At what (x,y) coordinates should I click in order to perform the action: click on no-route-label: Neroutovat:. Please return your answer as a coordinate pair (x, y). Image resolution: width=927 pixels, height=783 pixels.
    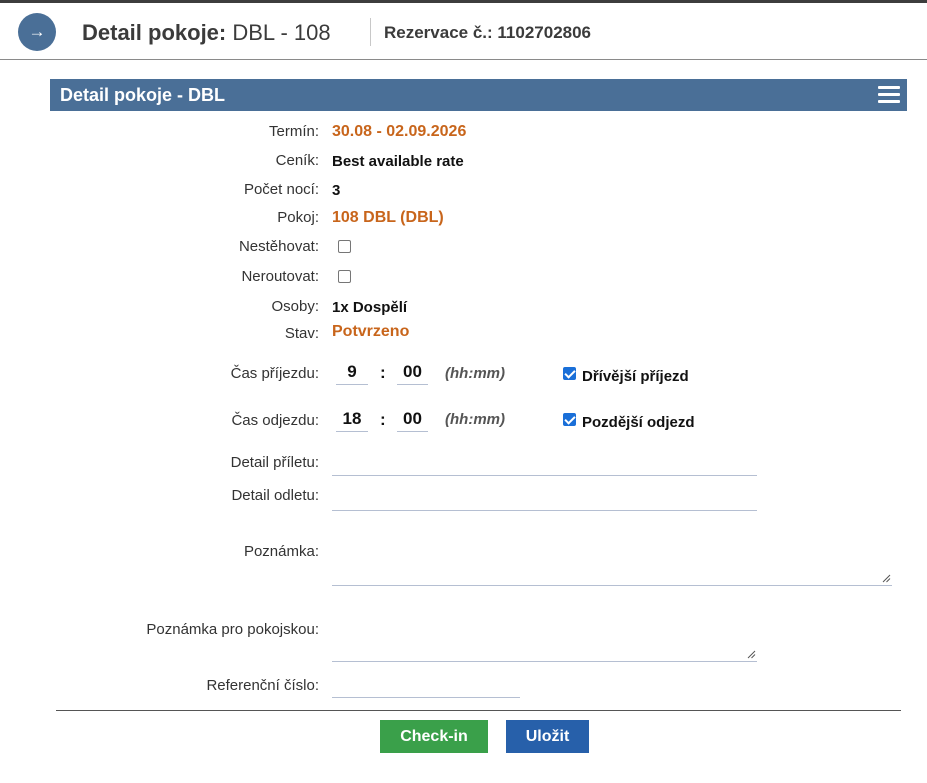
    Looking at the image, I should click on (280, 276).